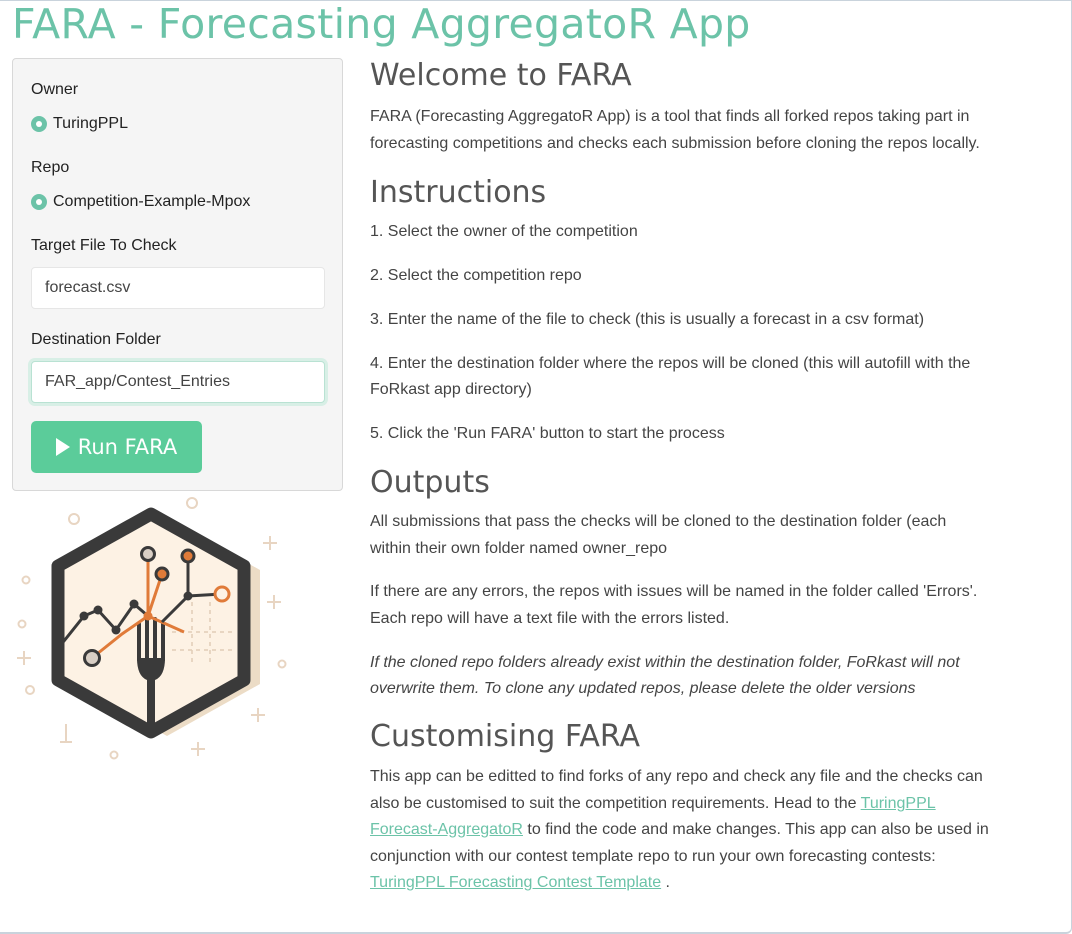 This screenshot has width=1072, height=934. I want to click on repo-label: Repo, so click(50, 167).